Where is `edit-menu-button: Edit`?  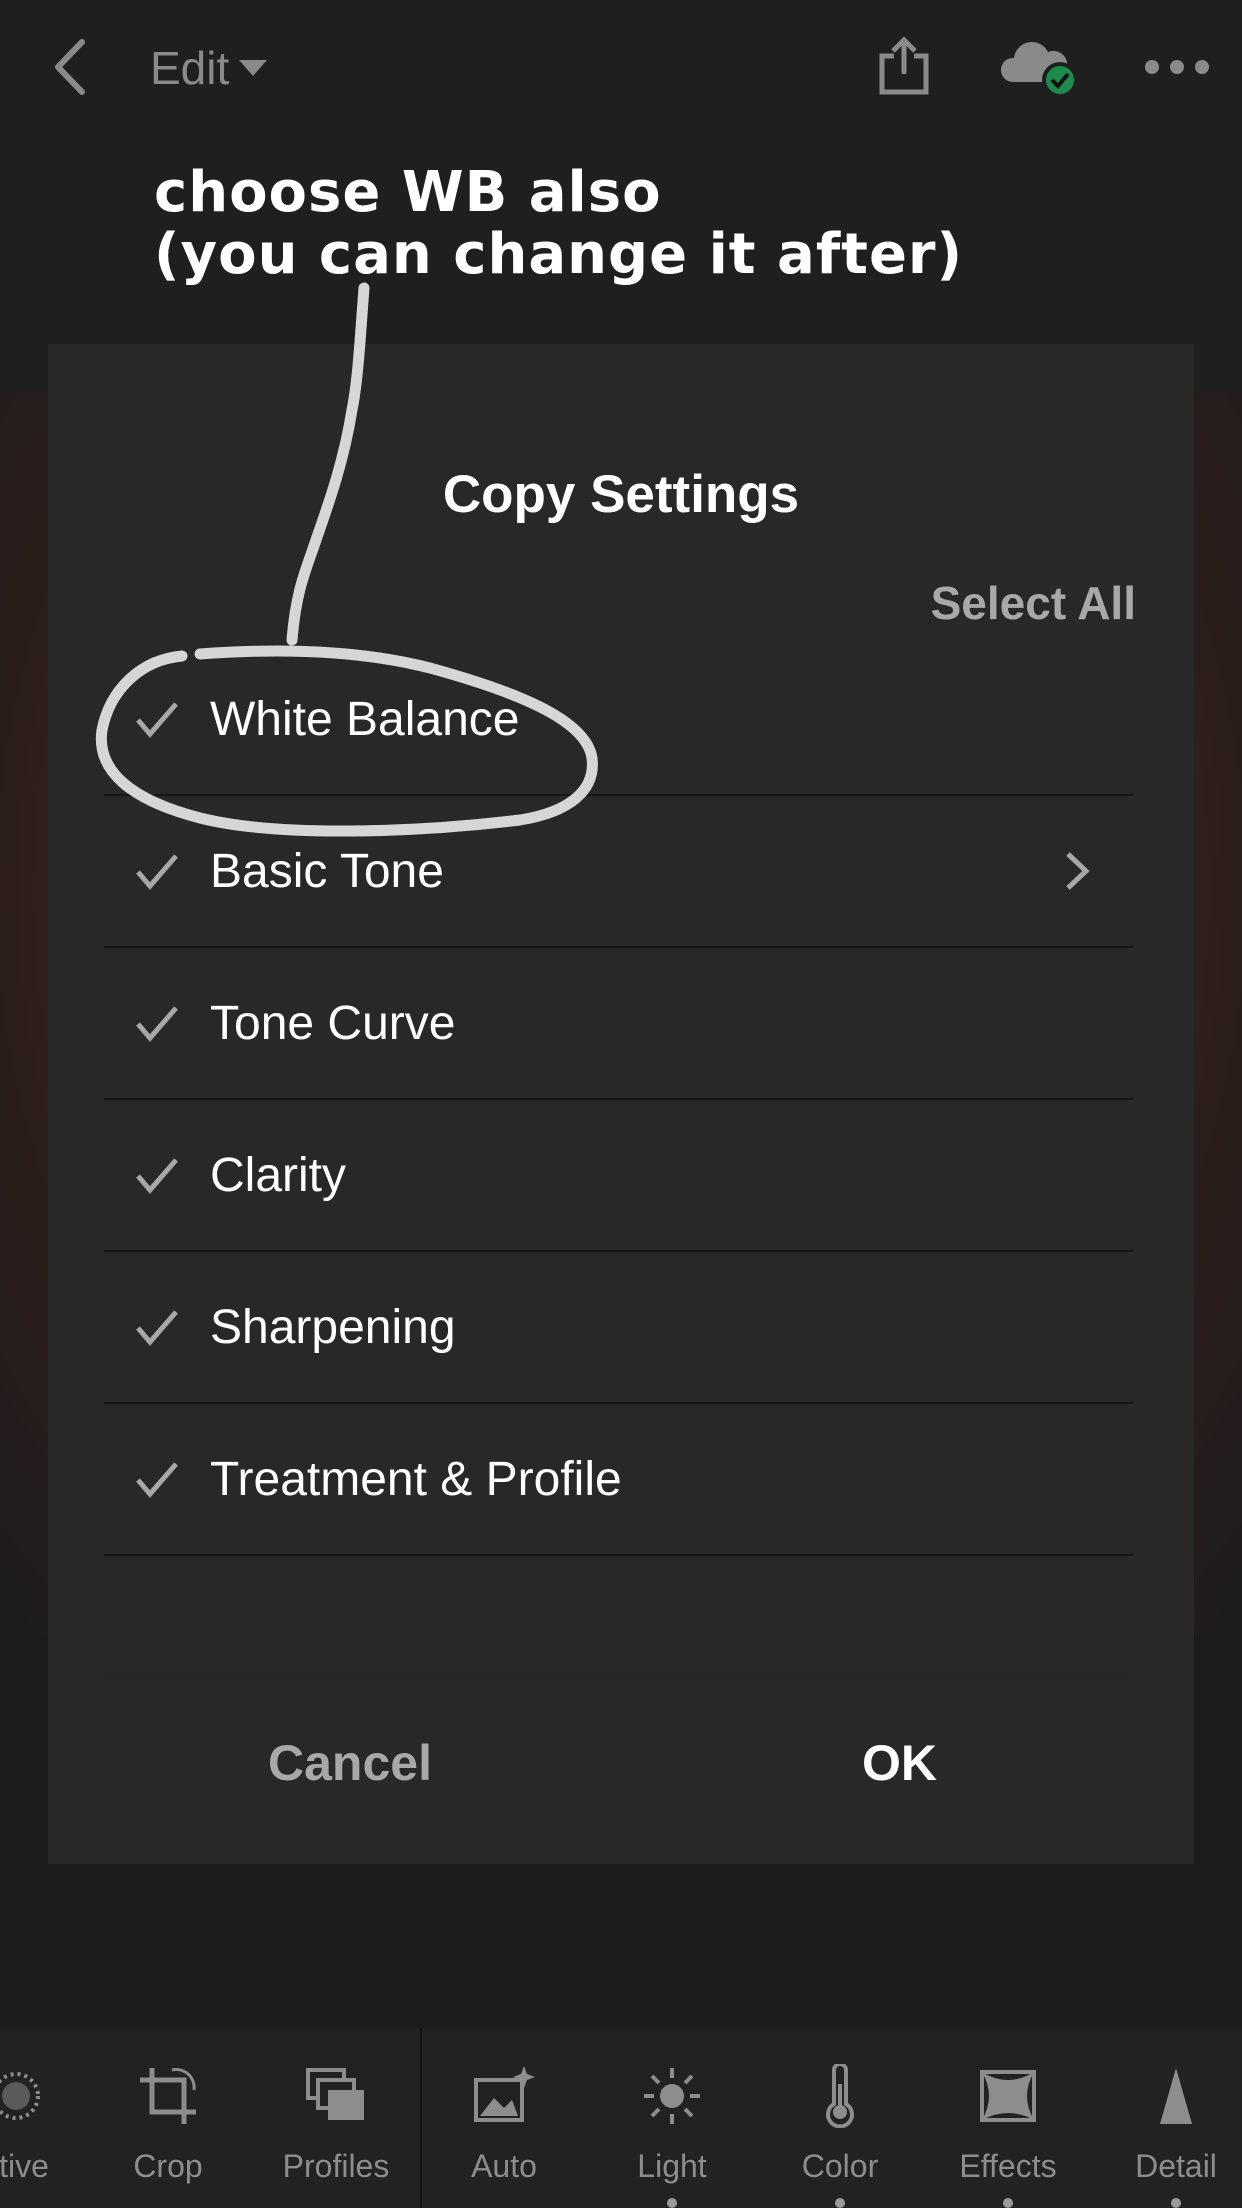
edit-menu-button: Edit is located at coordinates (209, 68).